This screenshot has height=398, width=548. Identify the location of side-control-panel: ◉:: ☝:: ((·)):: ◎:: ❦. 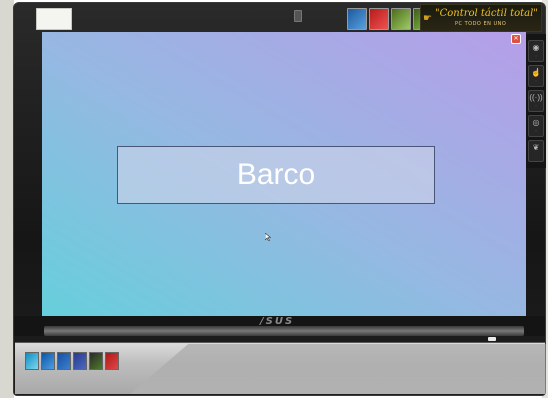
(536, 101).